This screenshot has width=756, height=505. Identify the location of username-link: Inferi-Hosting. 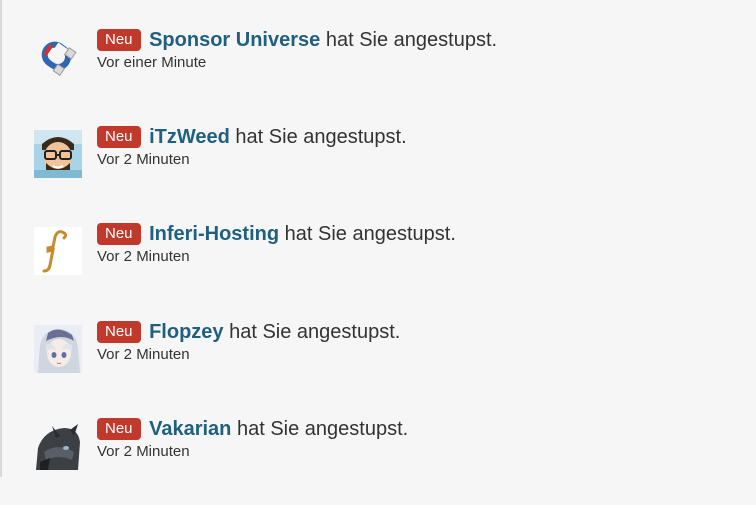
(214, 234).